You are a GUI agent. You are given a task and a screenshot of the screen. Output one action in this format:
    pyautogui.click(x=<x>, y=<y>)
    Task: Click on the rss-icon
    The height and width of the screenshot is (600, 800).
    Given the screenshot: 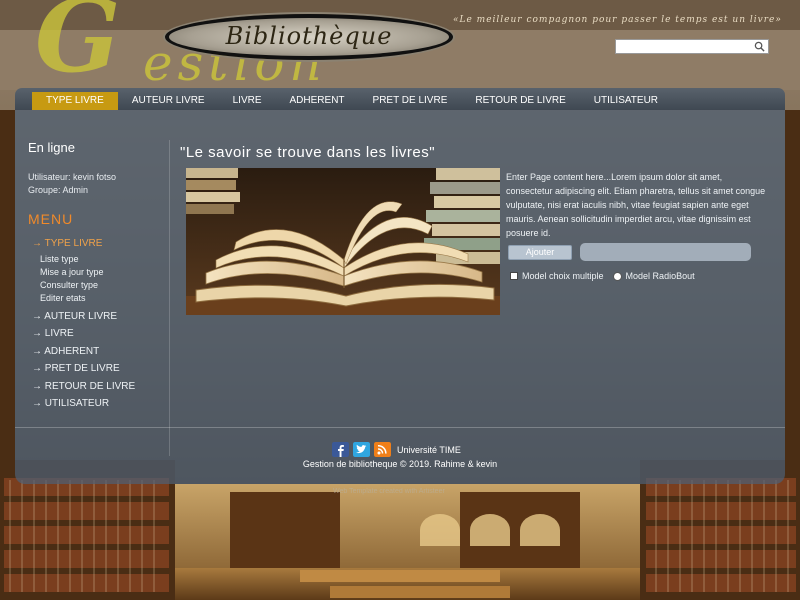 What is the action you would take?
    pyautogui.click(x=382, y=449)
    